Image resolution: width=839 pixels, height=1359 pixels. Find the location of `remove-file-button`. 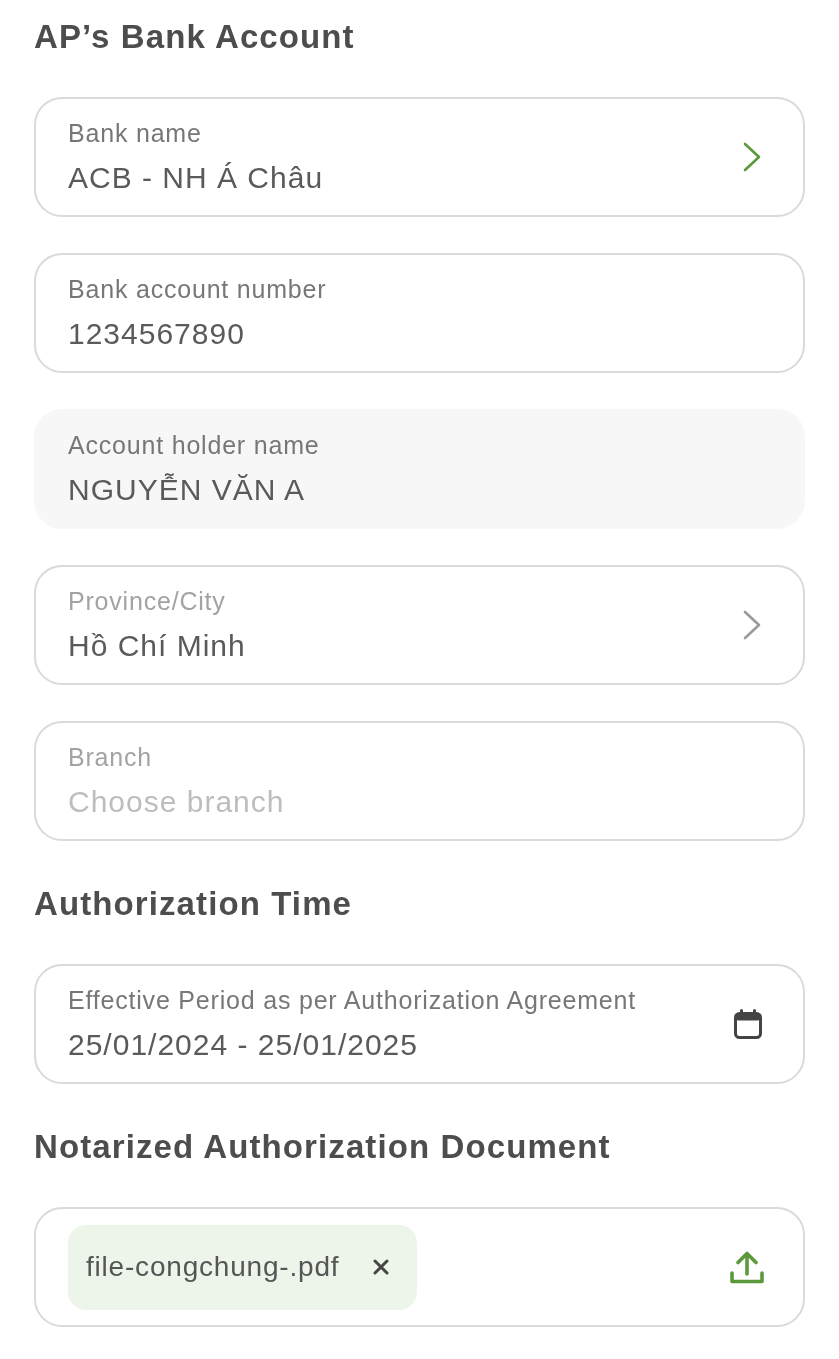

remove-file-button is located at coordinates (381, 1267).